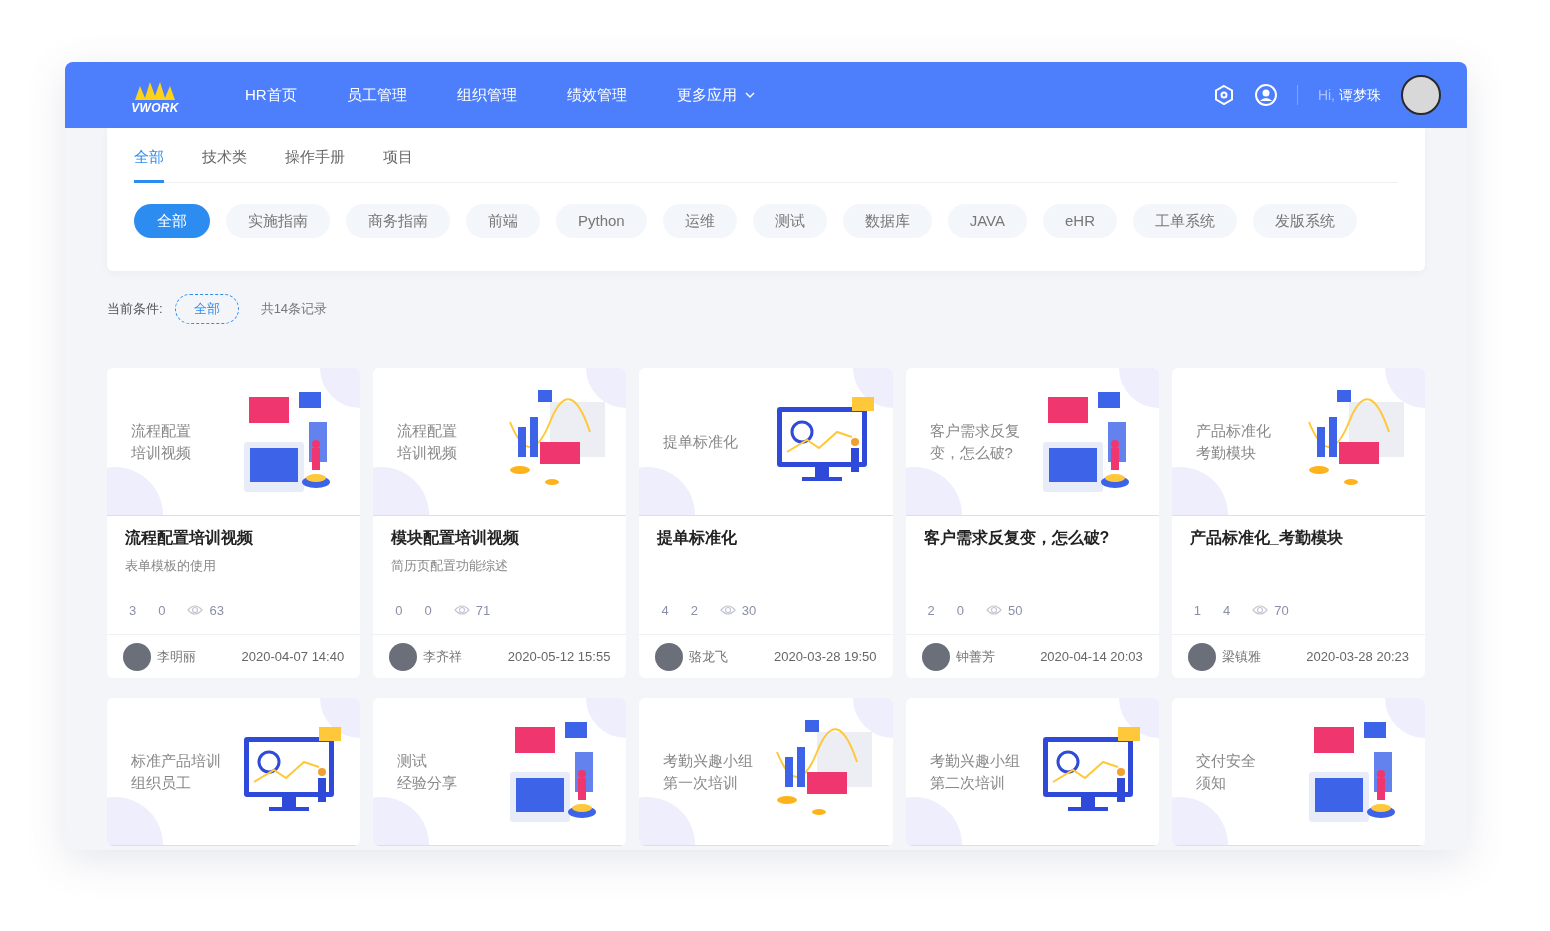 The height and width of the screenshot is (931, 1550). Describe the element at coordinates (975, 656) in the screenshot. I see `author-name: 钟善芳` at that location.